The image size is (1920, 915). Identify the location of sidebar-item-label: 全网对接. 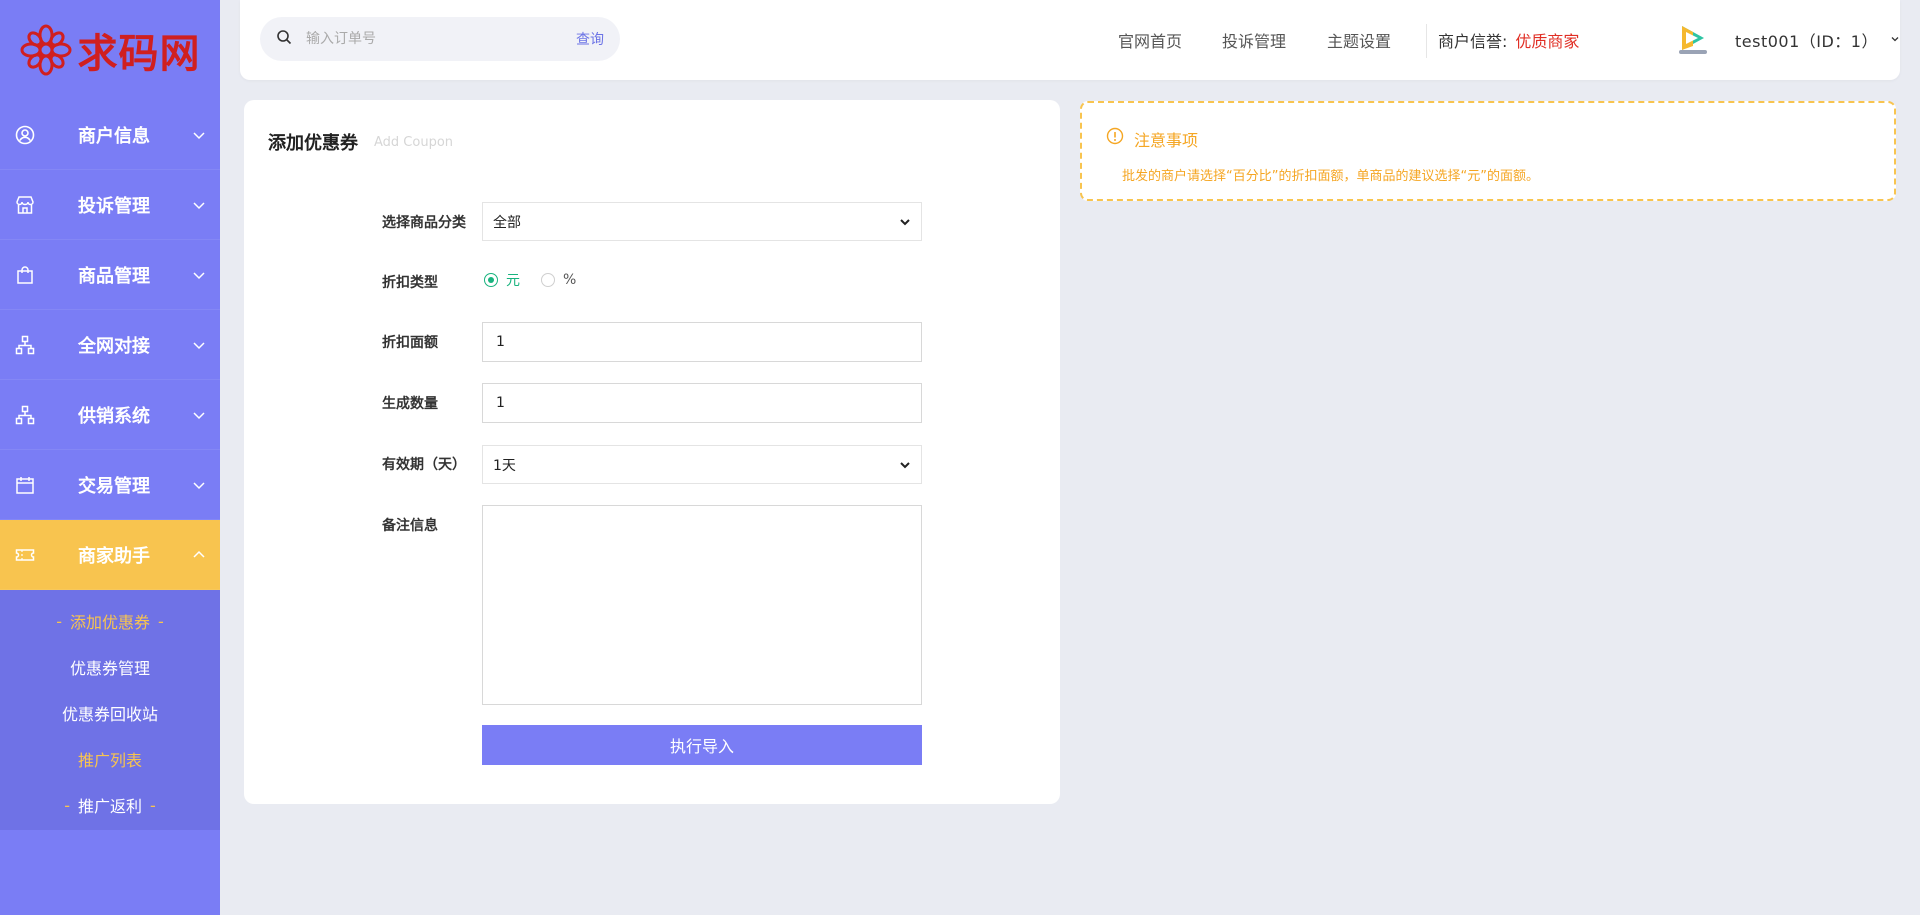
(114, 346).